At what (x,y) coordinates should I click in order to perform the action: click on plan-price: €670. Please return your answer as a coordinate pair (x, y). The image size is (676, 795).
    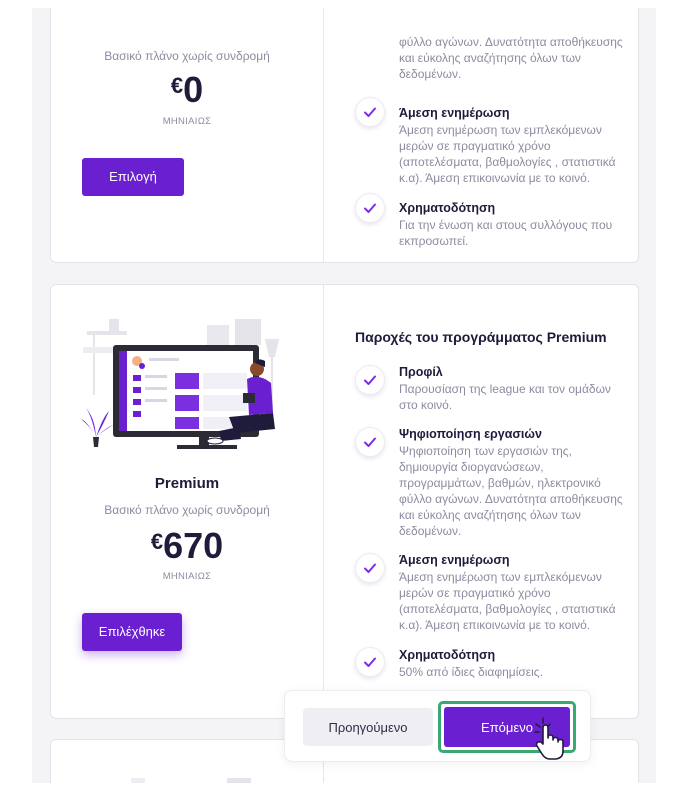
    Looking at the image, I should click on (187, 546).